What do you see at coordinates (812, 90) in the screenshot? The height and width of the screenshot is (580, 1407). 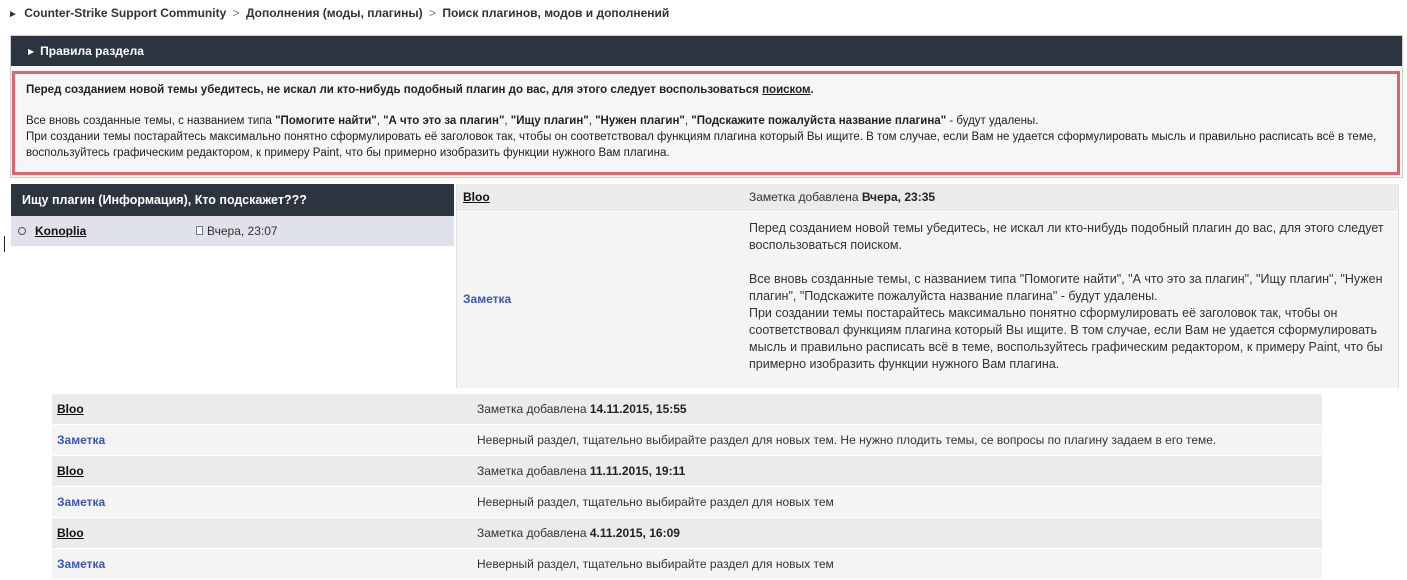 I see `rules-line1-end: .` at bounding box center [812, 90].